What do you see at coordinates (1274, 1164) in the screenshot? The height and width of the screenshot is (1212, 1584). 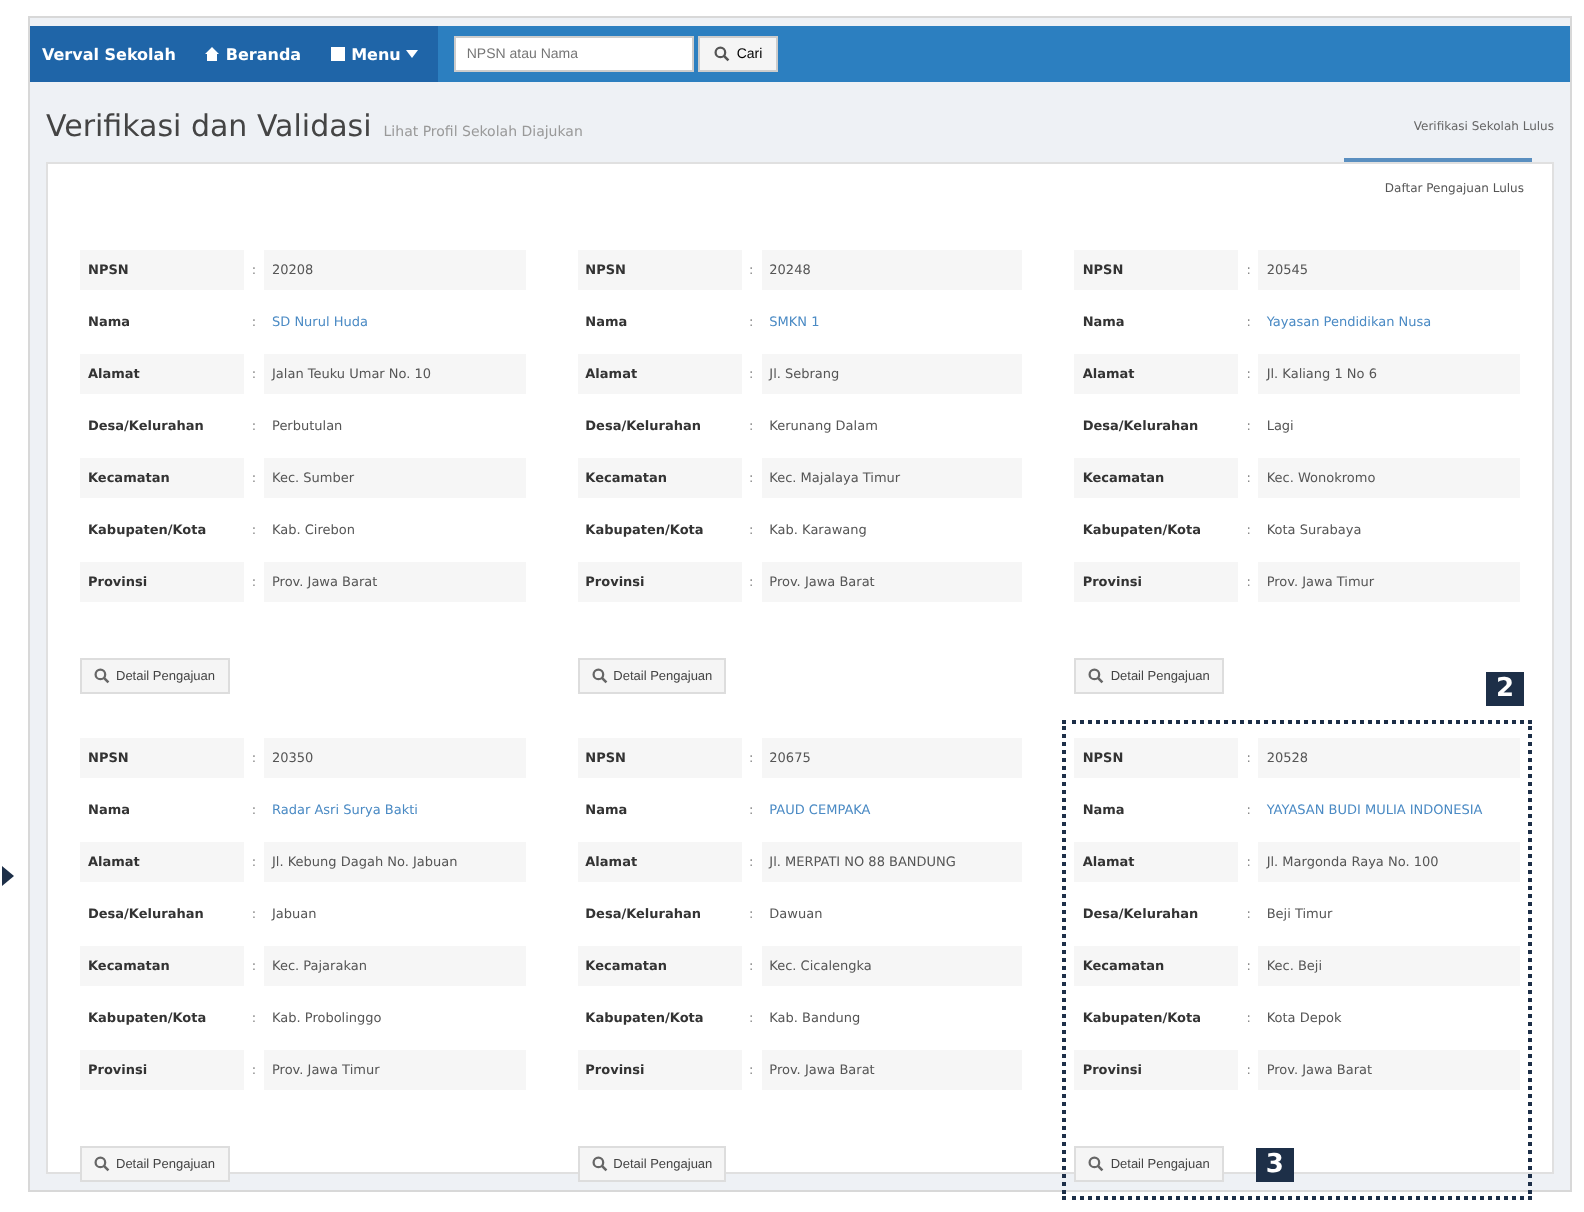 I see `annotation-badge: 3` at bounding box center [1274, 1164].